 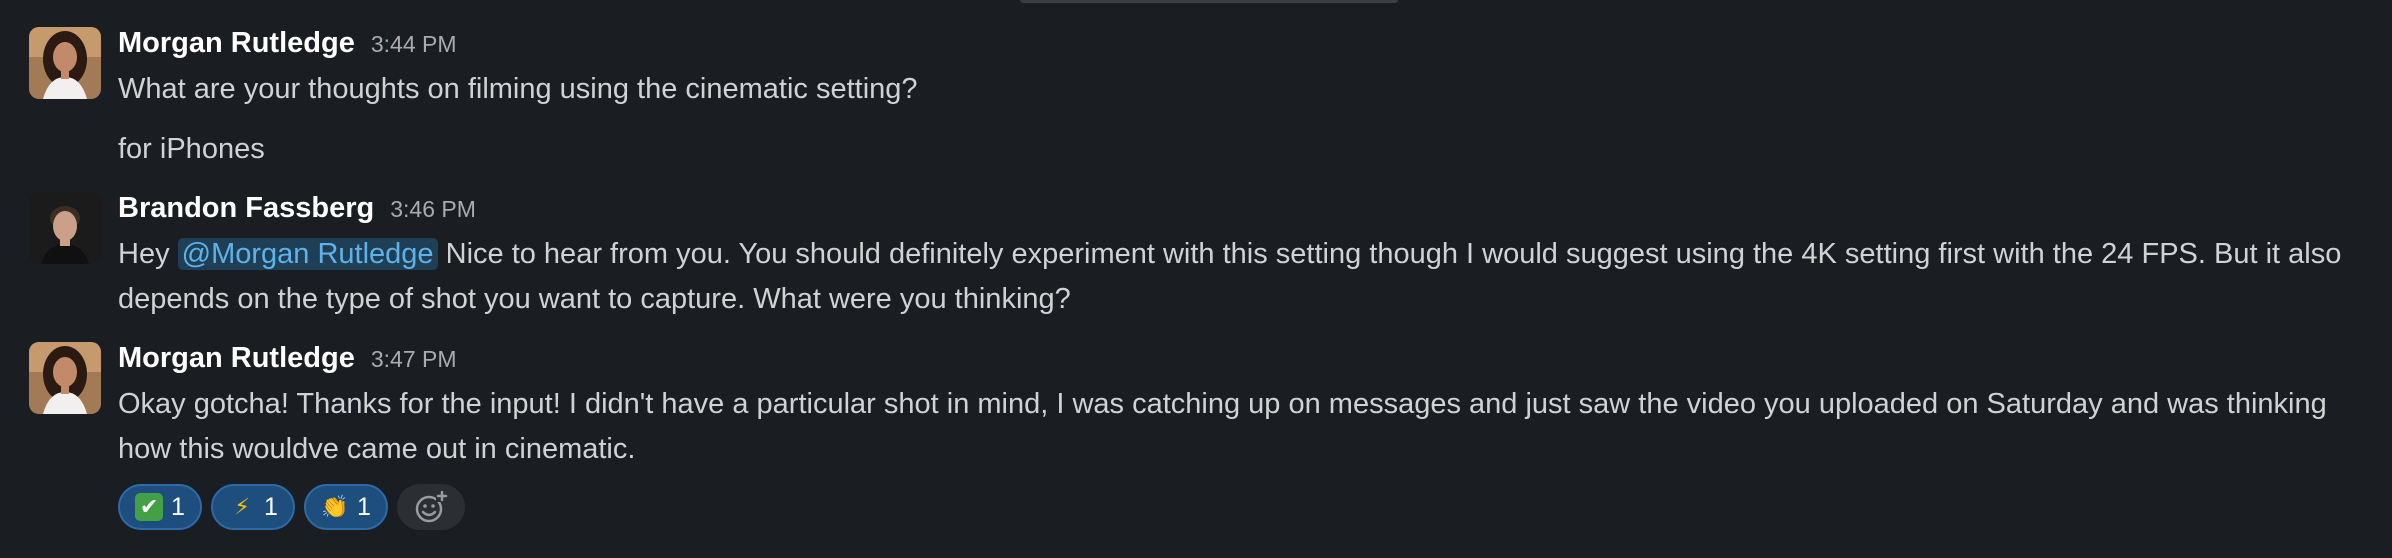 I want to click on avatar-brandon, so click(x=65, y=228).